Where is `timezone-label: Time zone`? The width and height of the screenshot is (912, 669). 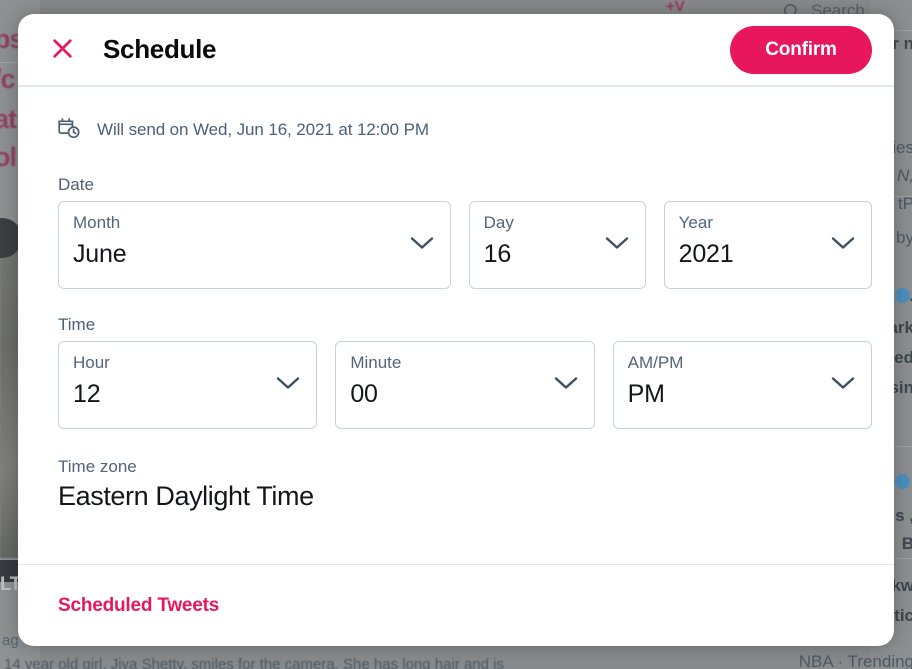
timezone-label: Time zone is located at coordinates (97, 466).